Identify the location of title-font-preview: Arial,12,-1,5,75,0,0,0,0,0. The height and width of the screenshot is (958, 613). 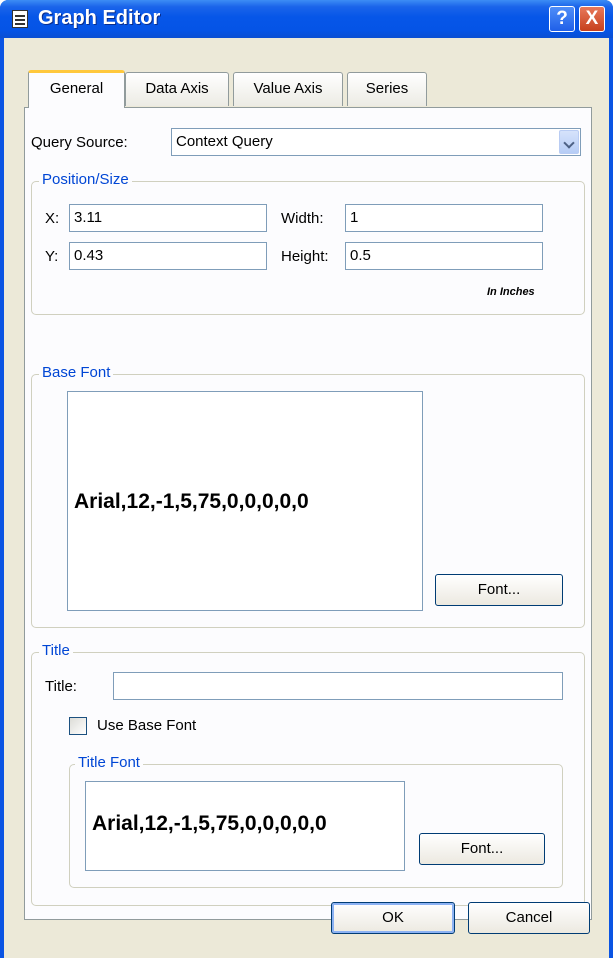
(245, 826).